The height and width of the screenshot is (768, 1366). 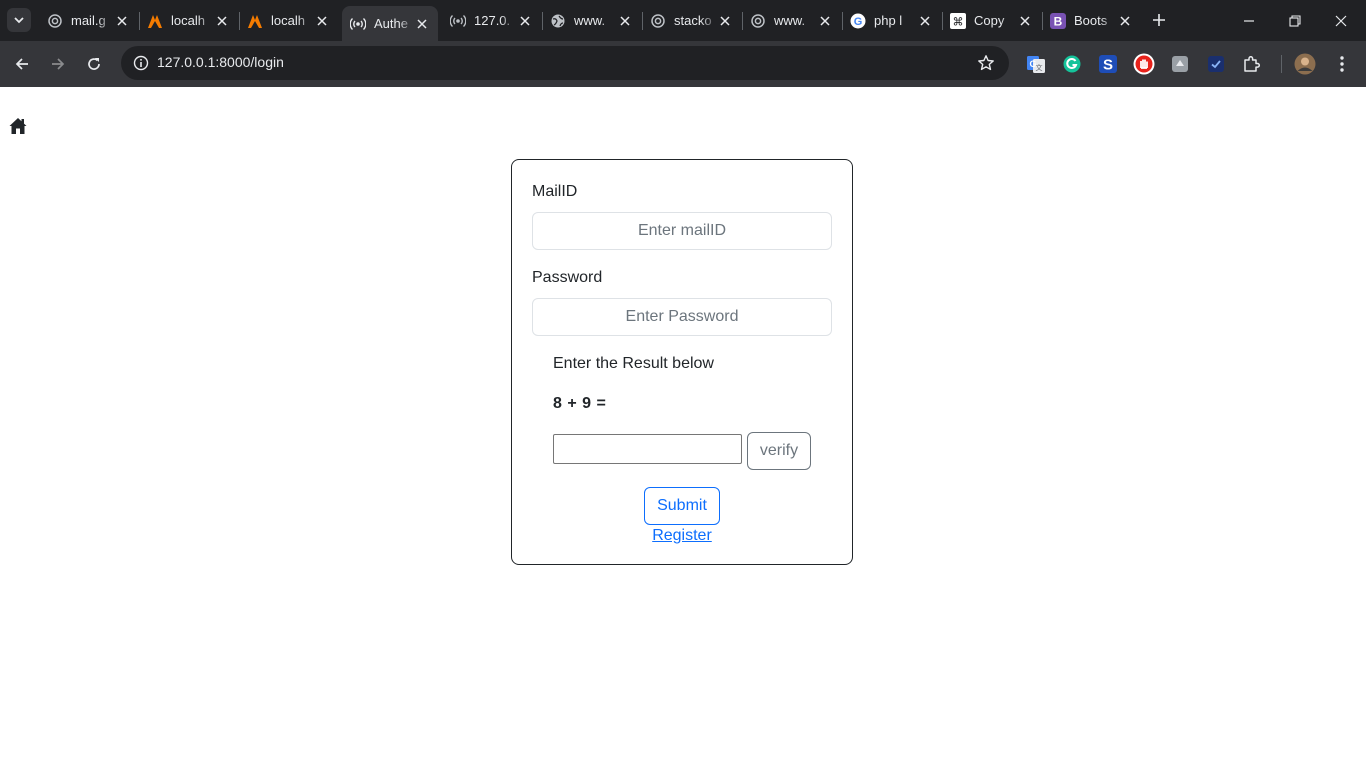 What do you see at coordinates (1281, 64) in the screenshot?
I see `toolbar-separator` at bounding box center [1281, 64].